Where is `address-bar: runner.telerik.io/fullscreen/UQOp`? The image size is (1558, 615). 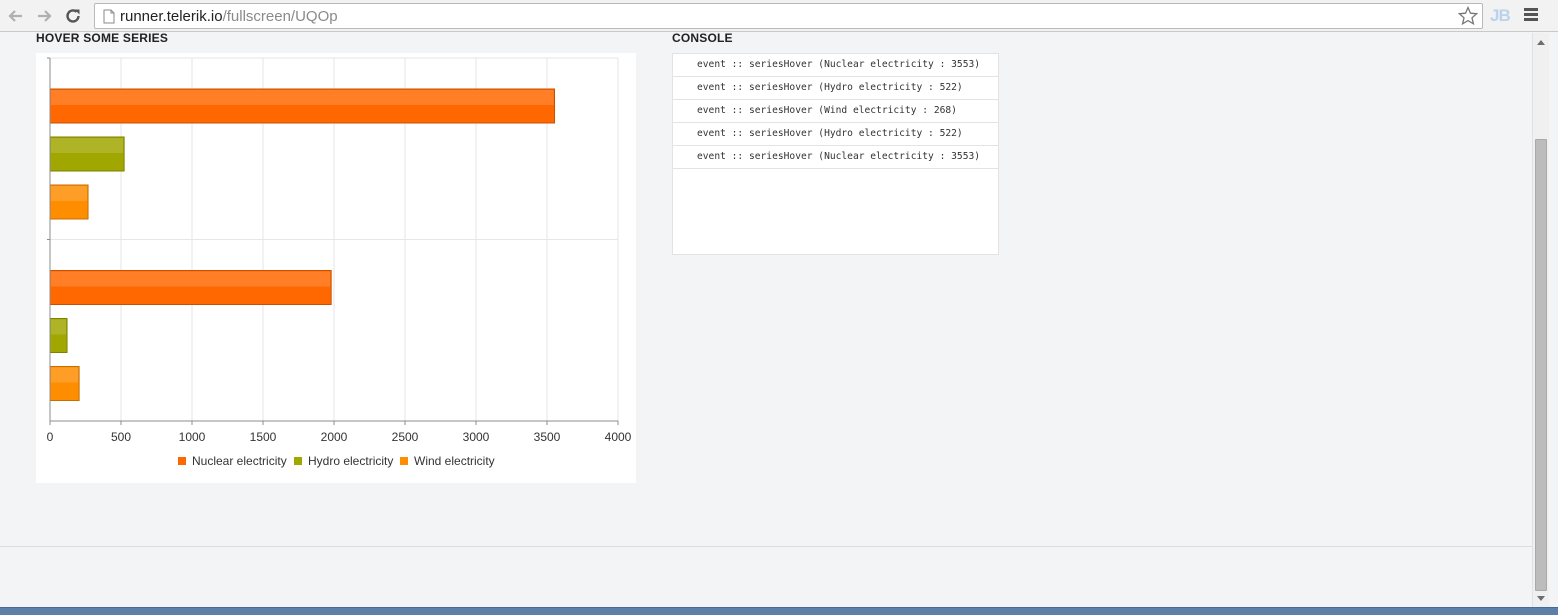 address-bar: runner.telerik.io/fullscreen/UQOp is located at coordinates (788, 16).